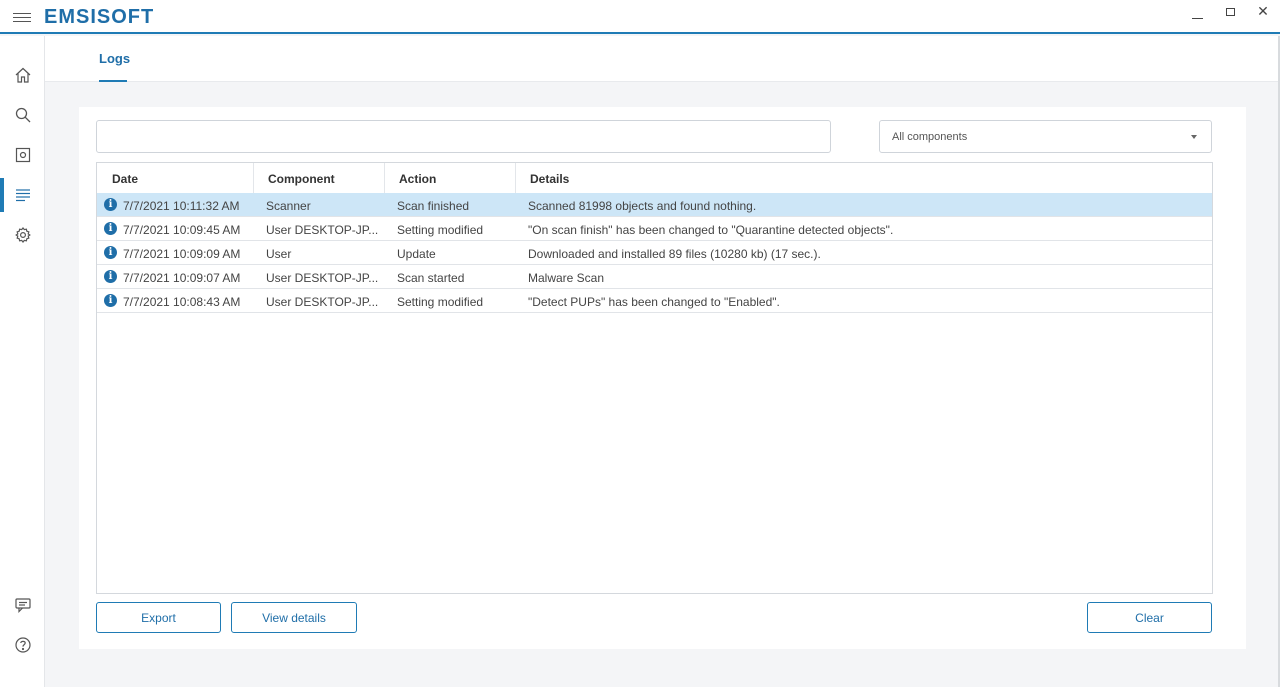 This screenshot has height=687, width=1280. What do you see at coordinates (549, 179) in the screenshot?
I see `column-header-details: Details` at bounding box center [549, 179].